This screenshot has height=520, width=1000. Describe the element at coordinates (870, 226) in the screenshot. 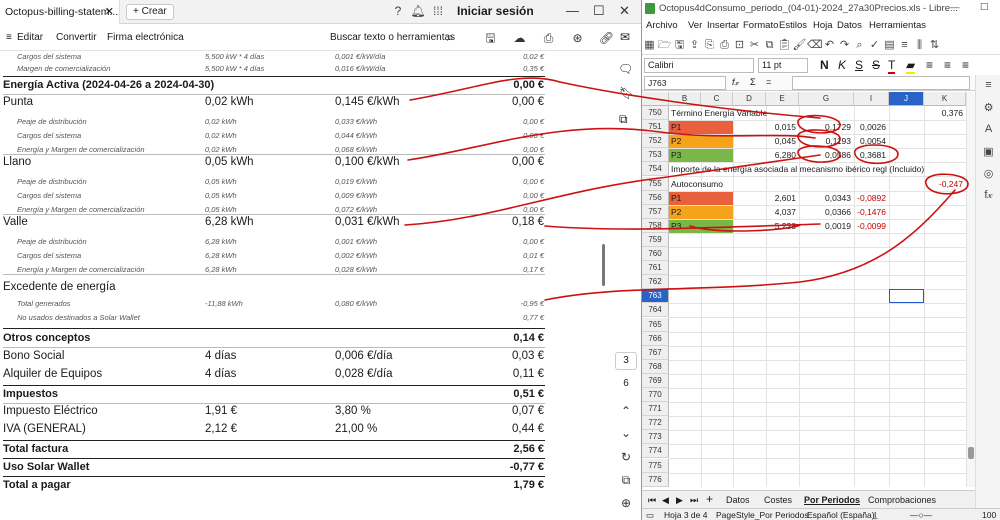

I see `cell-I758: -0,0099` at that location.